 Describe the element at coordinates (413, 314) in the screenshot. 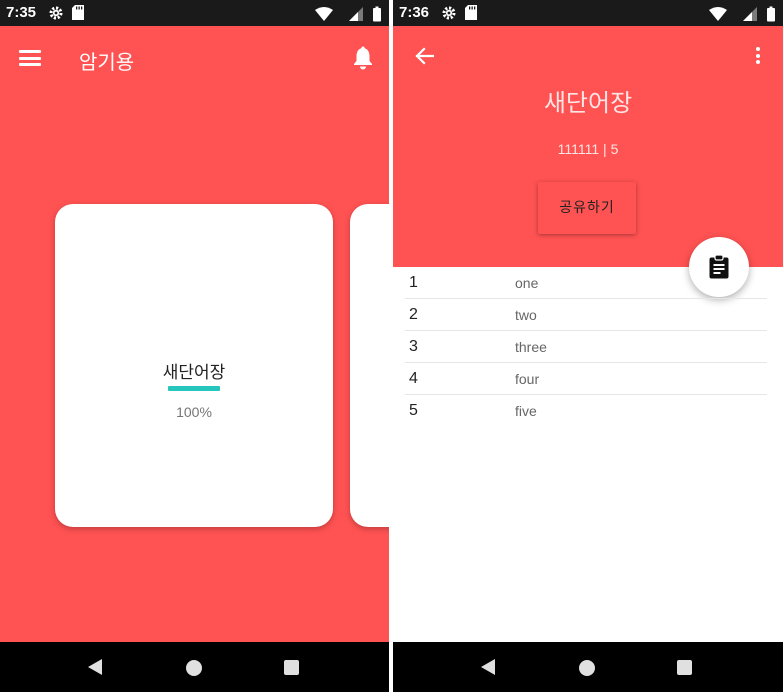

I see `word-number: 2` at that location.